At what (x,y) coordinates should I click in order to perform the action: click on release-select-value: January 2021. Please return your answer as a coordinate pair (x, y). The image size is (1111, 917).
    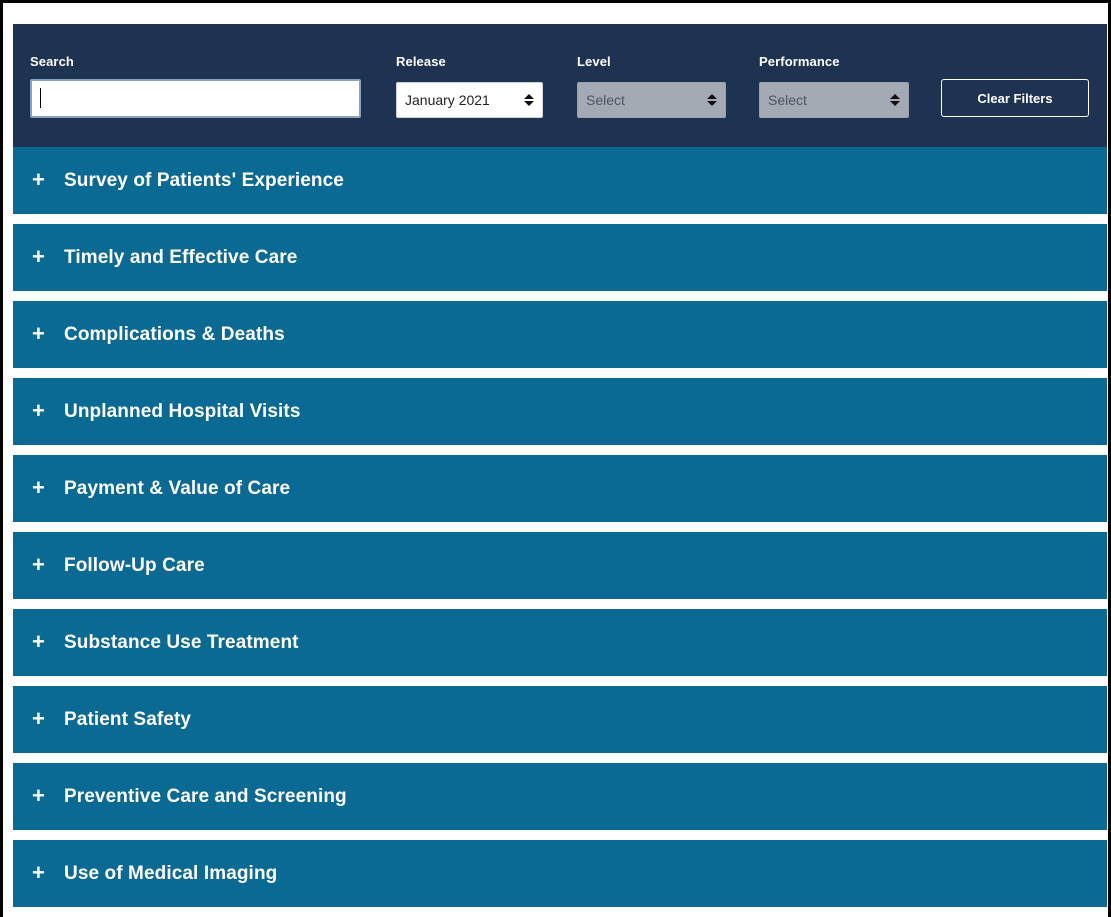
    Looking at the image, I should click on (447, 100).